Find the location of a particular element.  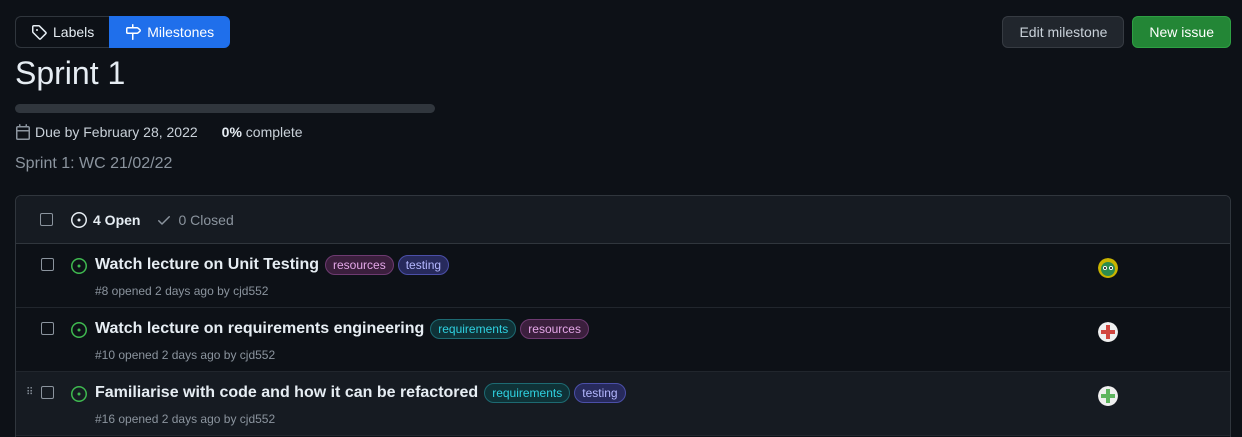

labels-milestones-nav: Labels Milestones is located at coordinates (123, 32).